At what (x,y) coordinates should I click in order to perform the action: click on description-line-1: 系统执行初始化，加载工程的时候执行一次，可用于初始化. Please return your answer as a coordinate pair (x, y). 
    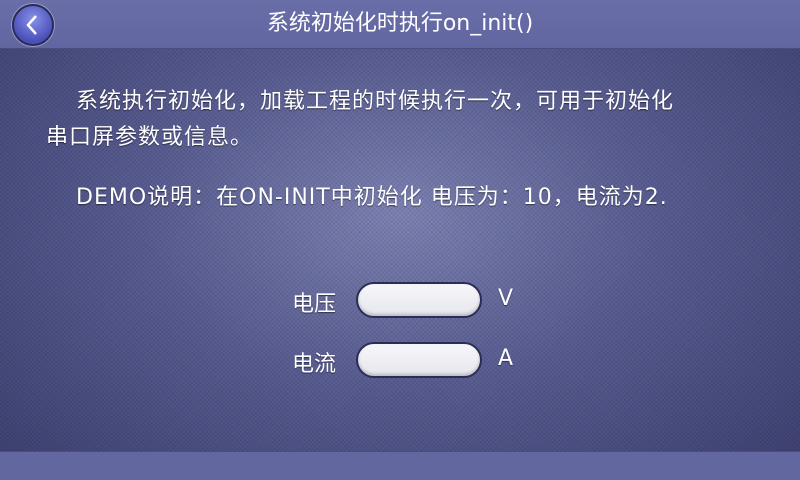
    Looking at the image, I should click on (375, 101).